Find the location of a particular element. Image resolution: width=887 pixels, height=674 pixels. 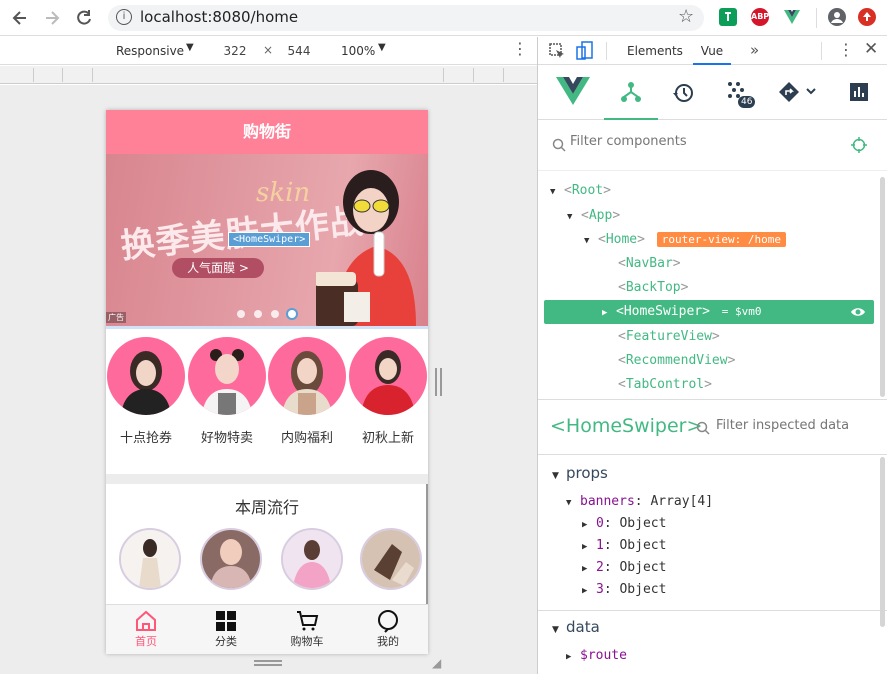

tab-category: 分类 is located at coordinates (226, 629).